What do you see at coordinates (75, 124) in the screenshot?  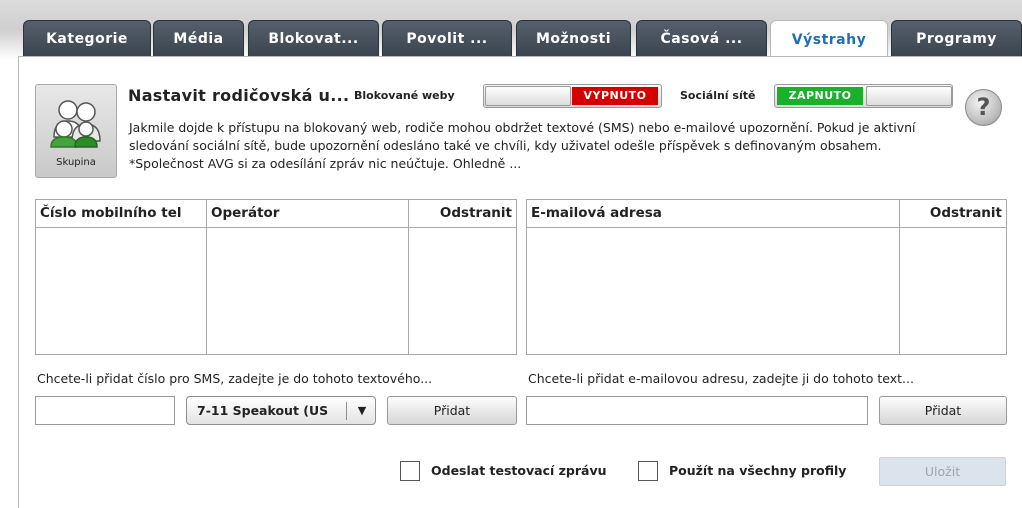 I see `group-icon` at bounding box center [75, 124].